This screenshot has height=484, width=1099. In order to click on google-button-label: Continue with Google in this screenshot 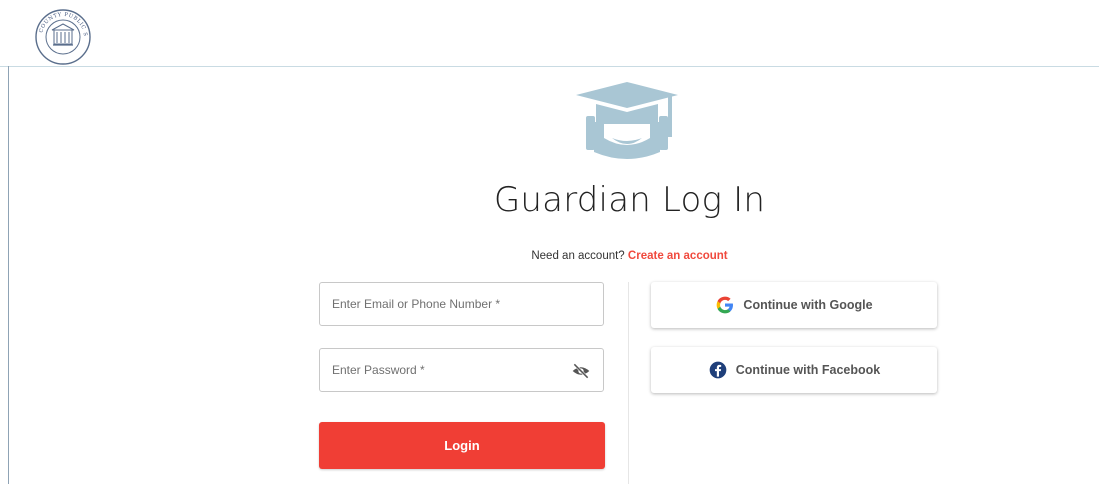, I will do `click(808, 305)`.